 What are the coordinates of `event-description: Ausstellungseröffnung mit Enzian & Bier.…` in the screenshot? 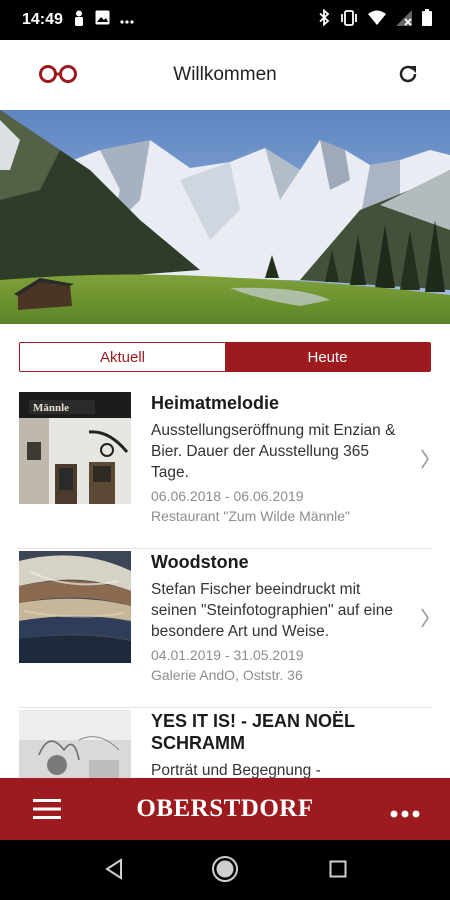 It's located at (273, 451).